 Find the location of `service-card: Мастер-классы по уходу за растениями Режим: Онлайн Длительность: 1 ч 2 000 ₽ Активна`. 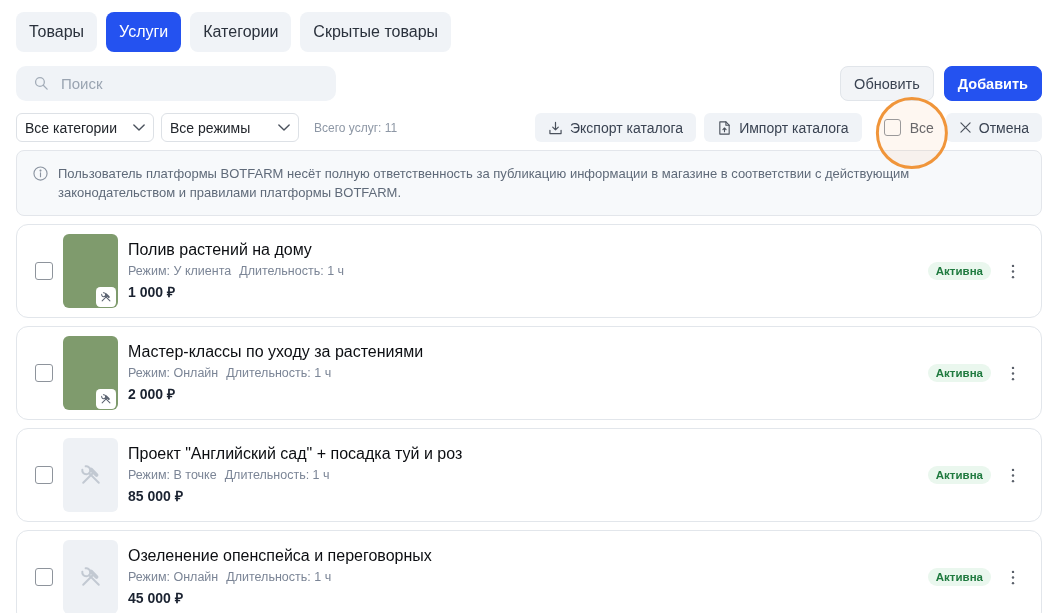

service-card: Мастер-классы по уходу за растениями Режим: Онлайн Длительность: 1 ч 2 000 ₽ Активна is located at coordinates (529, 373).